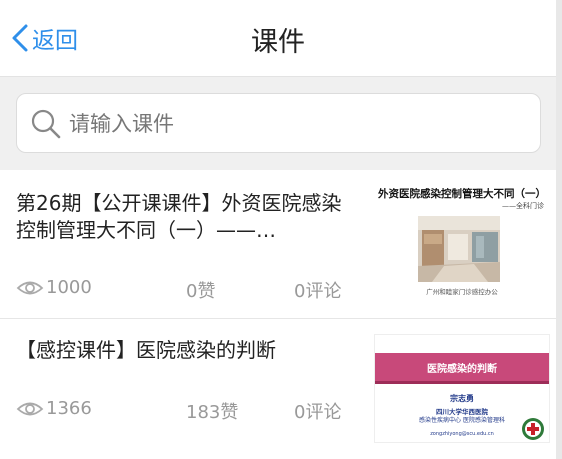 This screenshot has height=459, width=562. Describe the element at coordinates (462, 194) in the screenshot. I see `thumbnail-title: 外资医院感染控制管理大不同（一）` at that location.